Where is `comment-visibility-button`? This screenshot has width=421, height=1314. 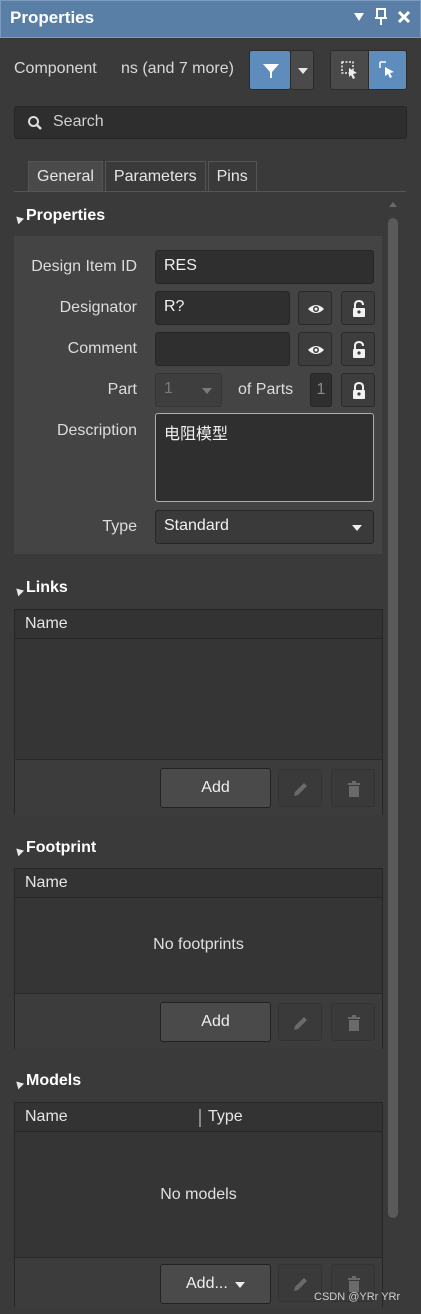
comment-visibility-button is located at coordinates (315, 349).